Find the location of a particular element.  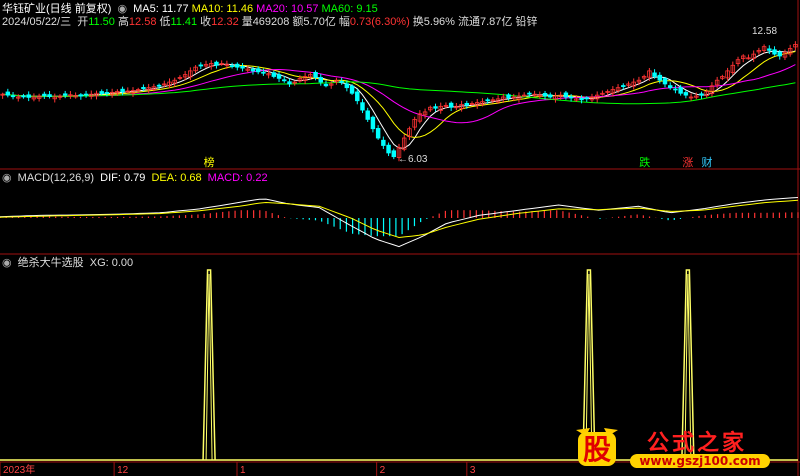

xg-name: 绝杀大牛选股 is located at coordinates (51, 263).